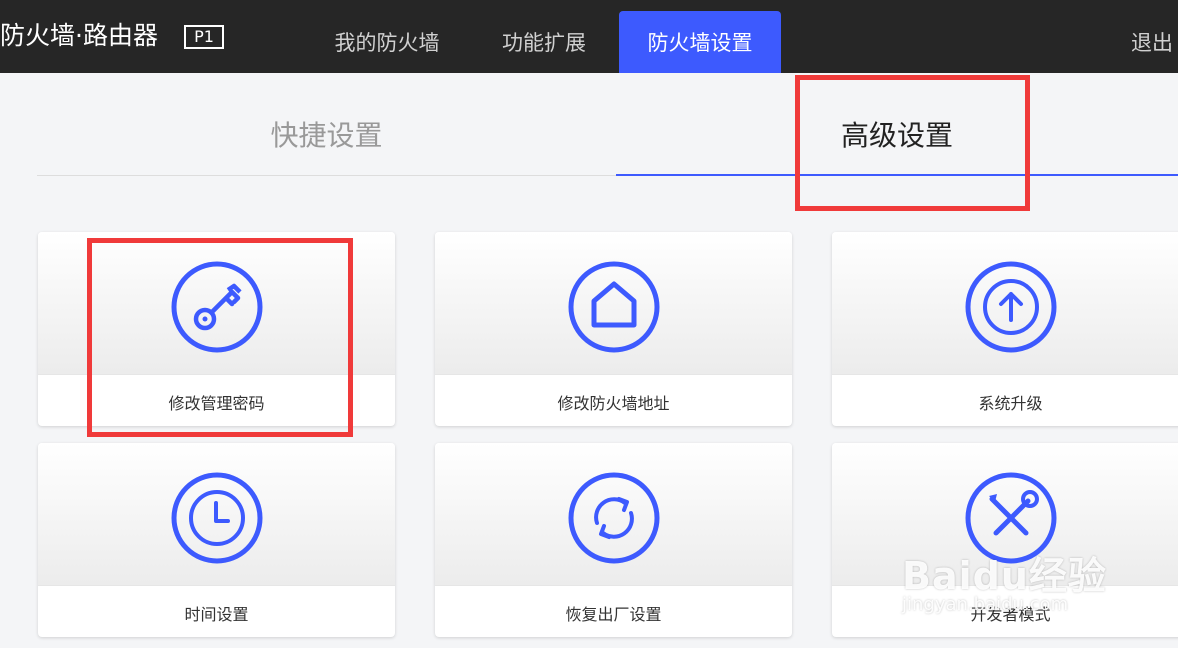 This screenshot has width=1178, height=648. I want to click on card-label: 修改防火墙地址, so click(613, 400).